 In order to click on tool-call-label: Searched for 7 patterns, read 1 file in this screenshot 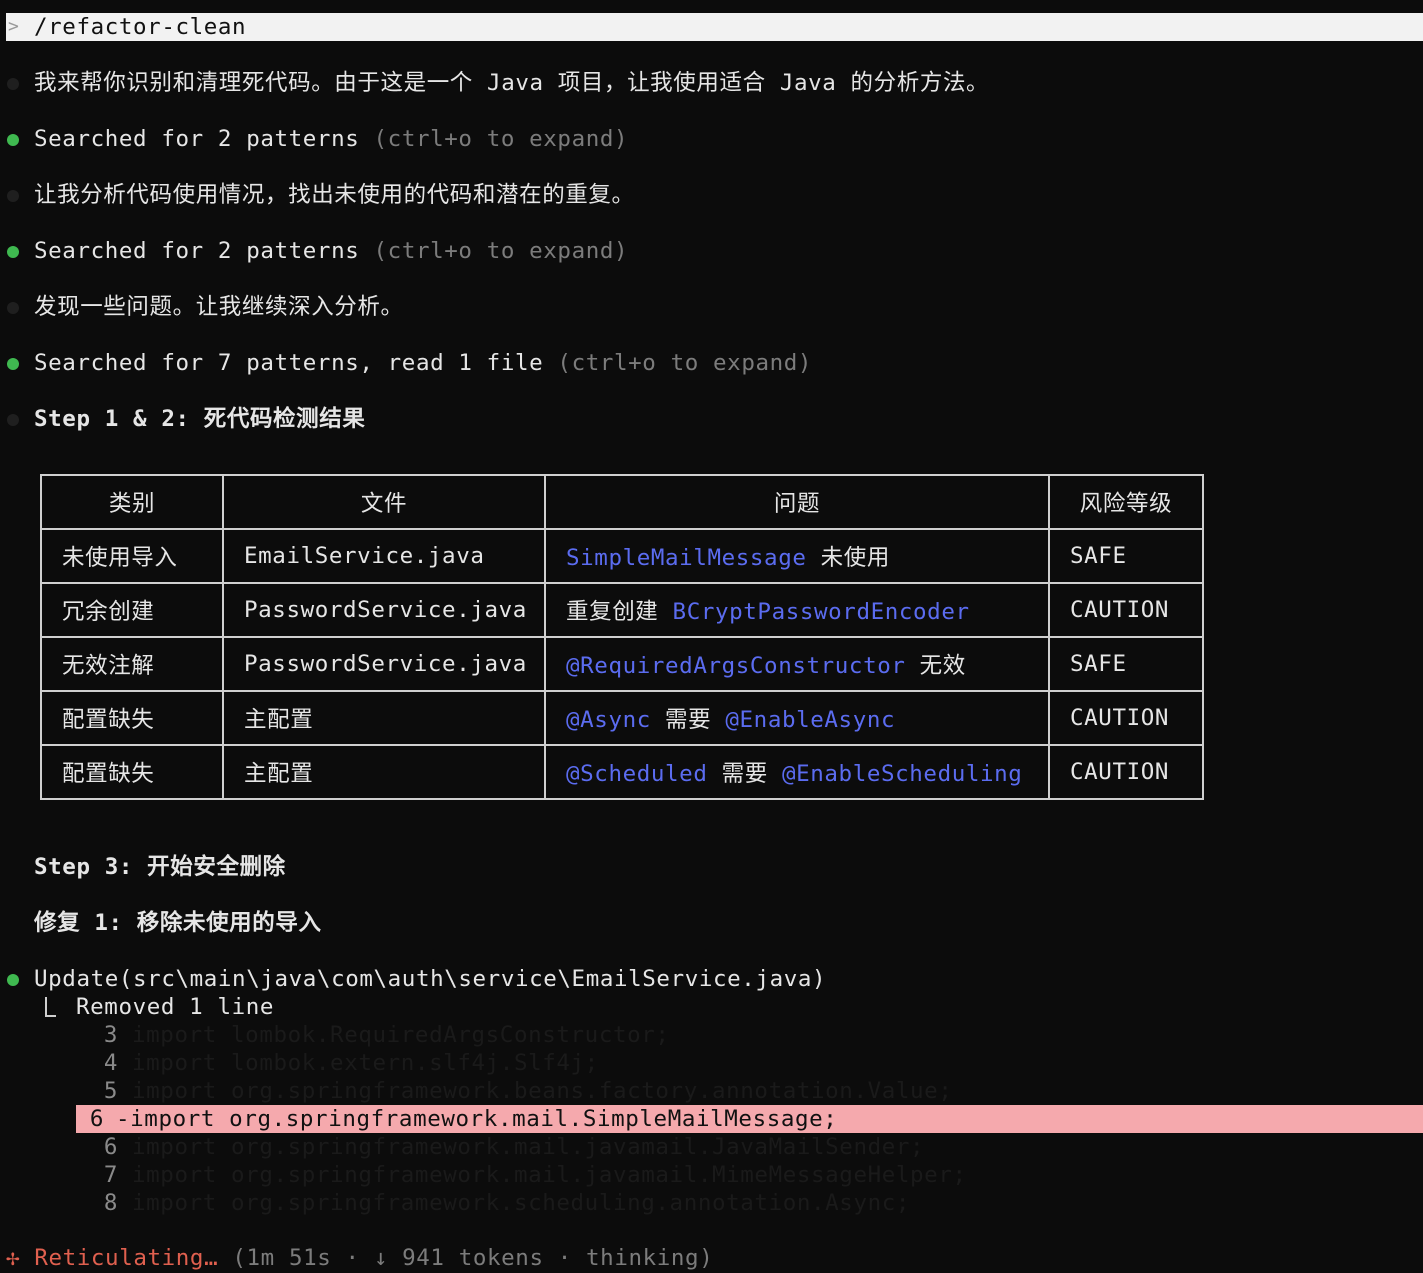, I will do `click(289, 363)`.